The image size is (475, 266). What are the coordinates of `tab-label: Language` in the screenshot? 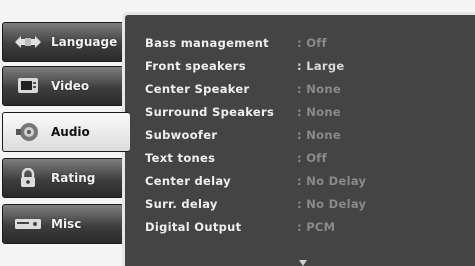 It's located at (84, 42).